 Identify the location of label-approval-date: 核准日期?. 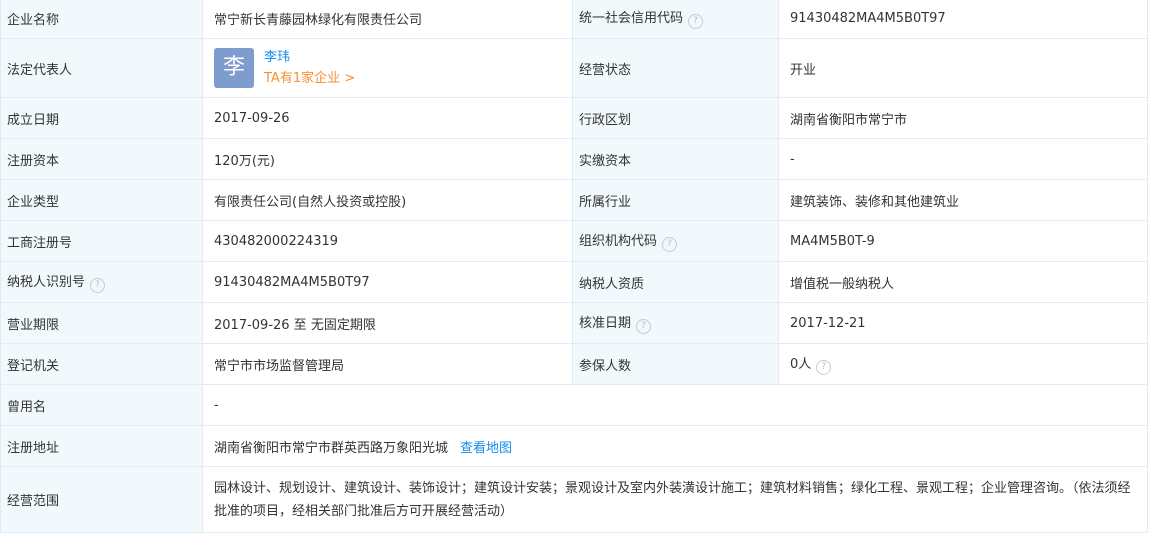
(675, 323).